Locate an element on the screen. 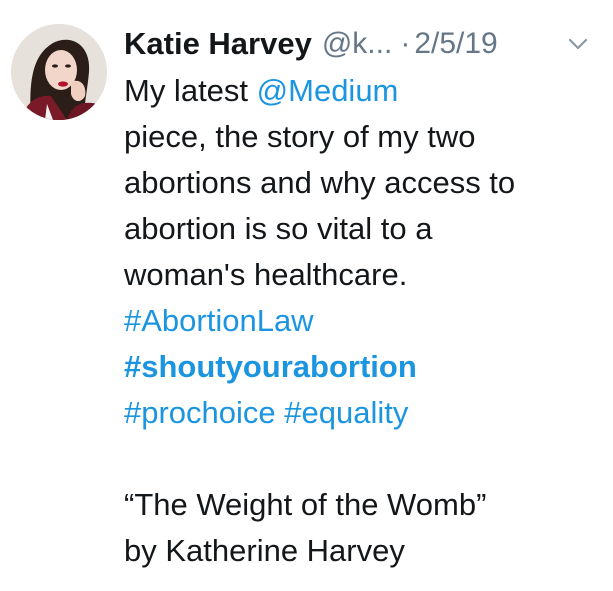 This screenshot has height=591, width=613. hashtag-abortionlaw: #AbortionLaw is located at coordinates (219, 320).